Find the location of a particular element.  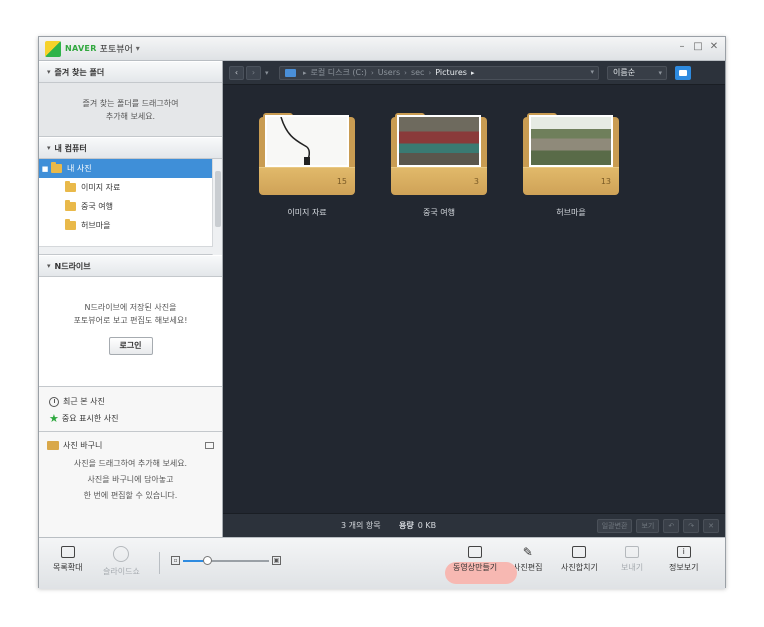

folder-thumbnail: 13 is located at coordinates (571, 154).